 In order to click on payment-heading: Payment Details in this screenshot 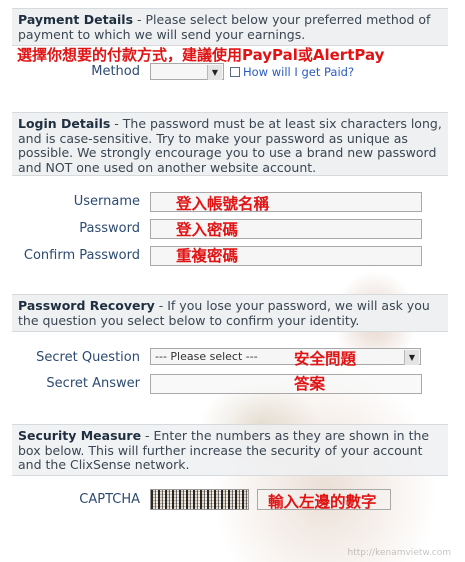, I will do `click(76, 19)`.